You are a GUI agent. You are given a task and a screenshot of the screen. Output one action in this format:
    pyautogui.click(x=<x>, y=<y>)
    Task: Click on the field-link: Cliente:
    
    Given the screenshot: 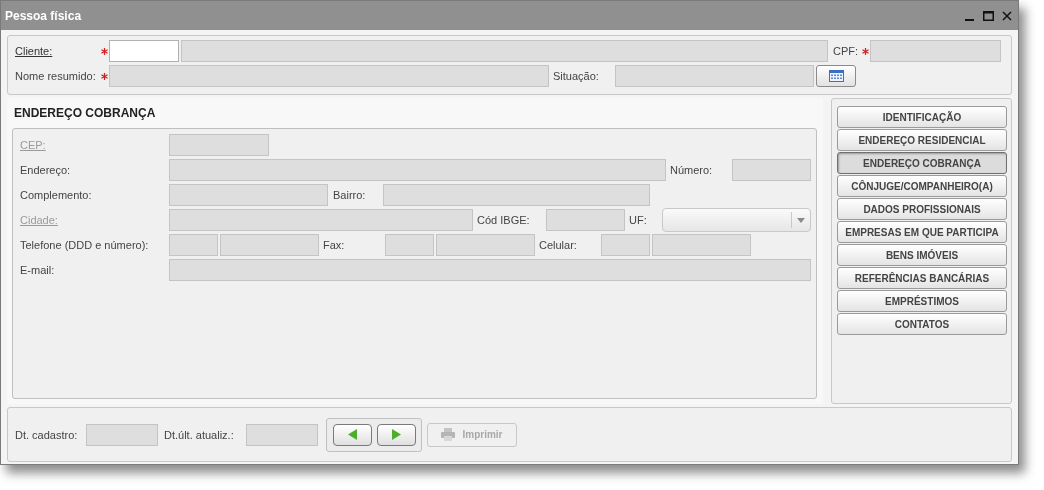 What is the action you would take?
    pyautogui.click(x=57, y=51)
    